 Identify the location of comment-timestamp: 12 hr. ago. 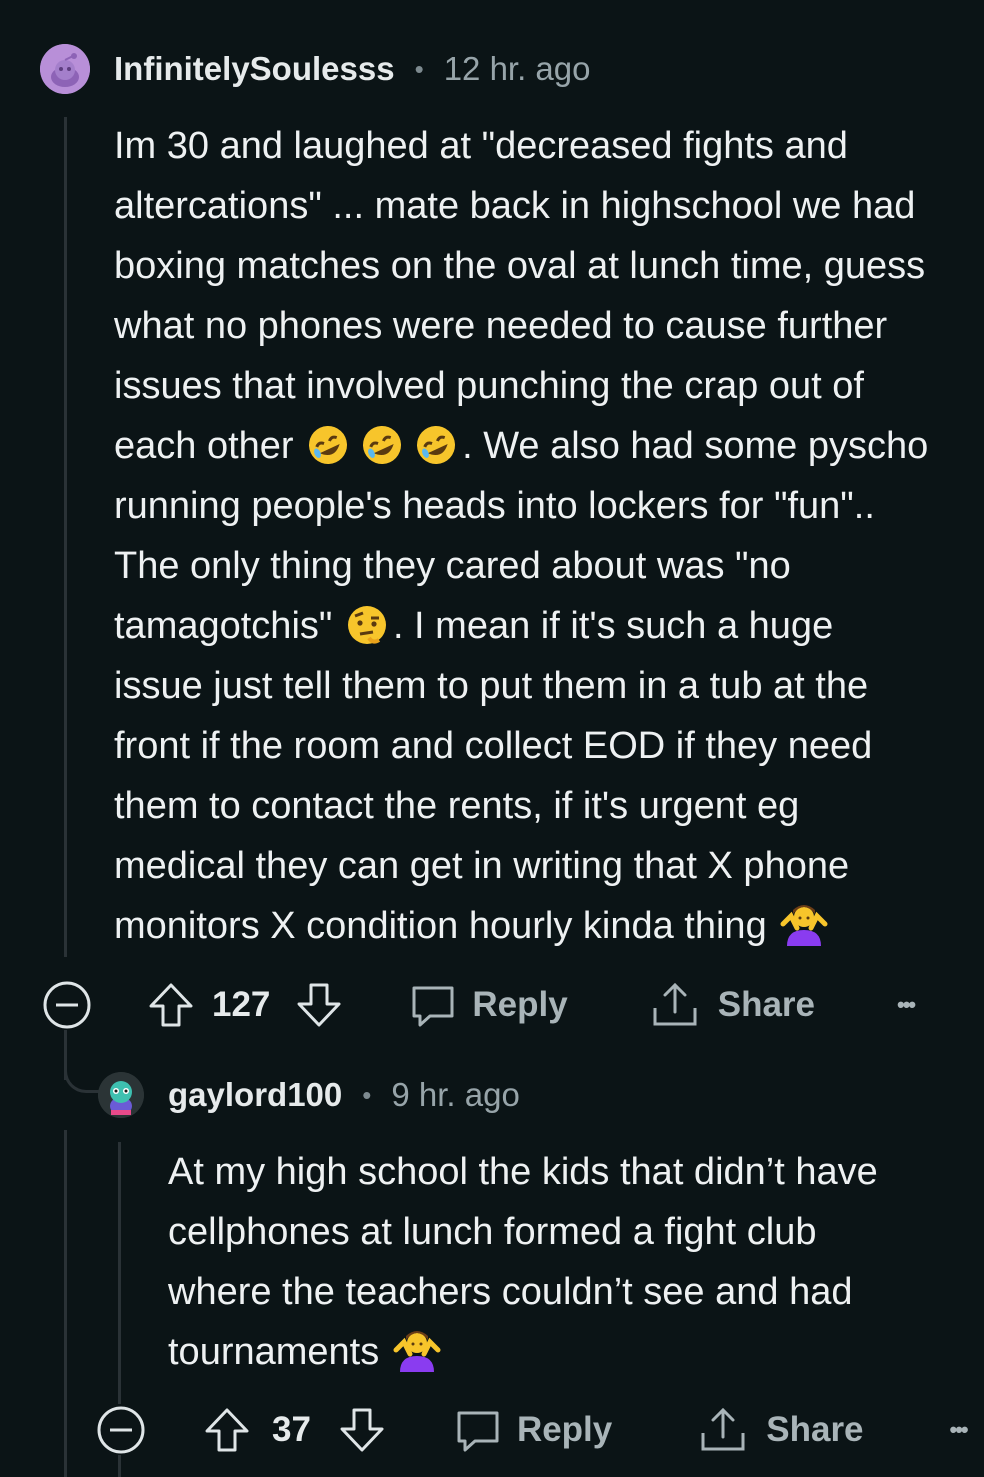
(517, 68).